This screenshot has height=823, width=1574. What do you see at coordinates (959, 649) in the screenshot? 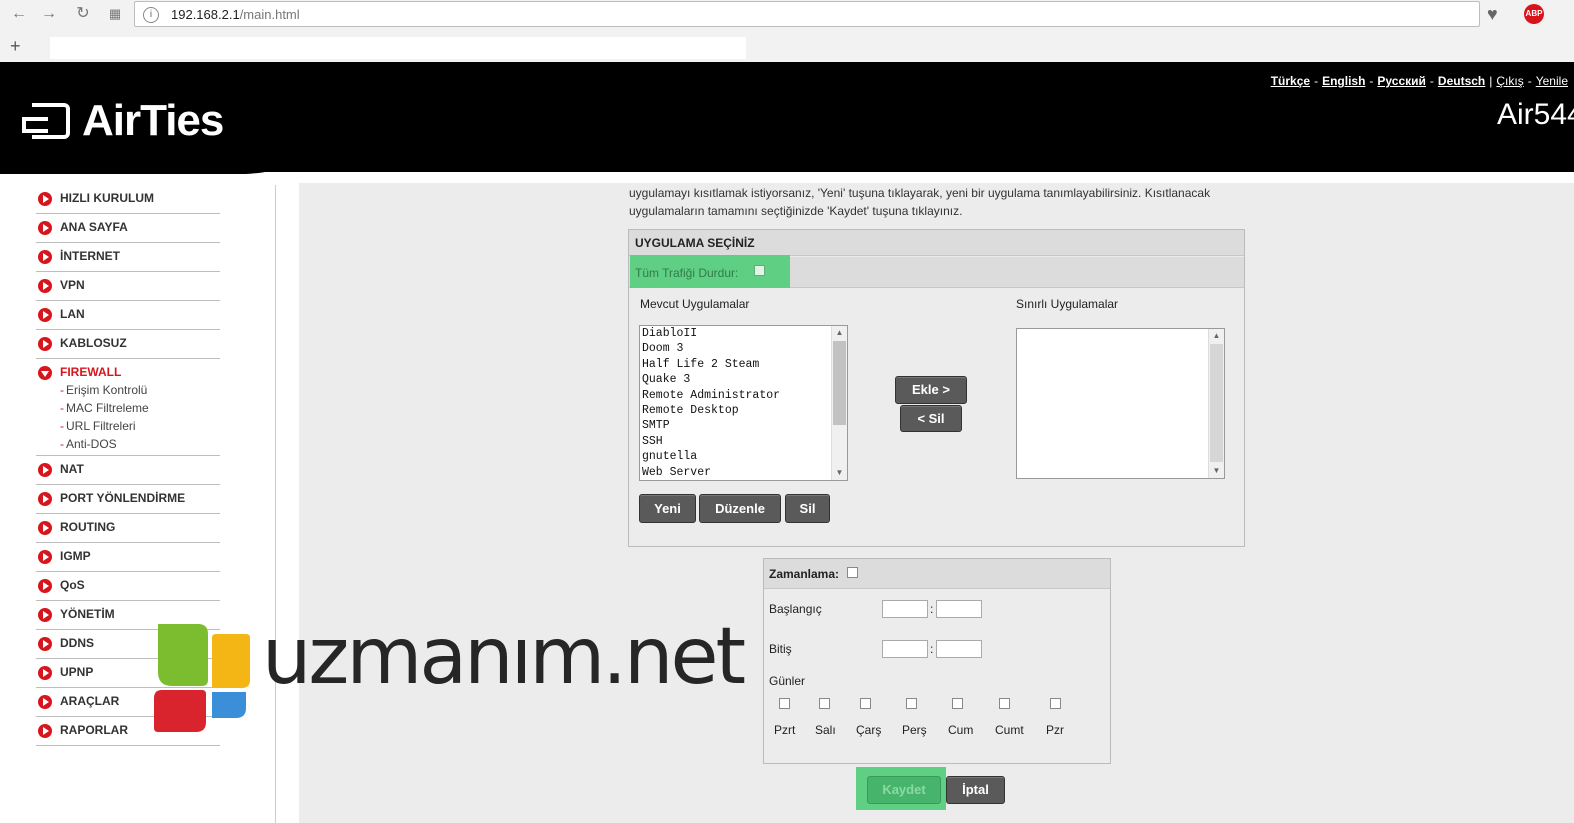
I see `end-minute-input` at bounding box center [959, 649].